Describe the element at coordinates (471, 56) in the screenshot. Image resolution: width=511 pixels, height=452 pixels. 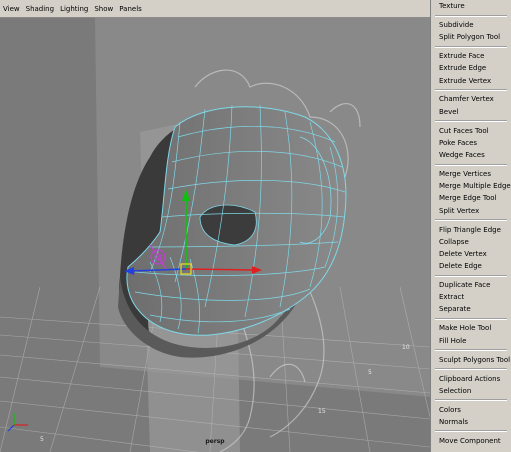
I see `menu-item-extrude-face: Extrude Face` at that location.